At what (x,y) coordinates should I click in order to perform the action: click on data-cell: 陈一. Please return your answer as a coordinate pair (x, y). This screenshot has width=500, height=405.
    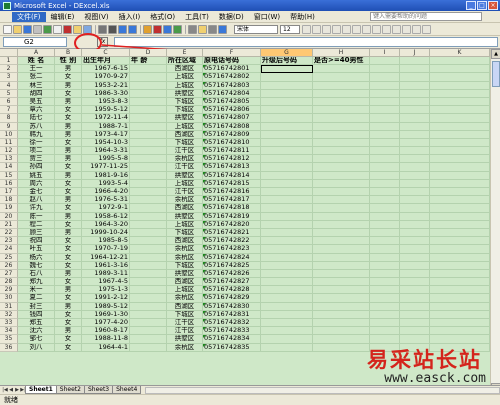
    Looking at the image, I should click on (36, 216).